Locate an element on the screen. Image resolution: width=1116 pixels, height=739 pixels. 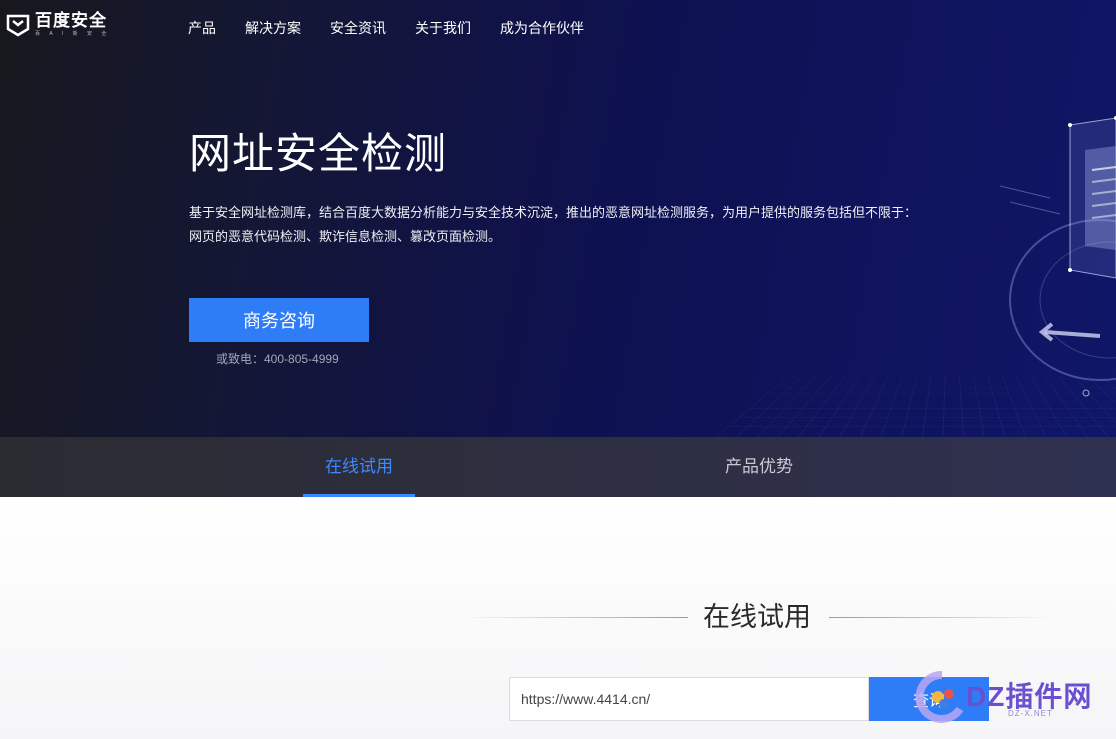
tab-product-advantages: 产品优势 is located at coordinates (759, 467).